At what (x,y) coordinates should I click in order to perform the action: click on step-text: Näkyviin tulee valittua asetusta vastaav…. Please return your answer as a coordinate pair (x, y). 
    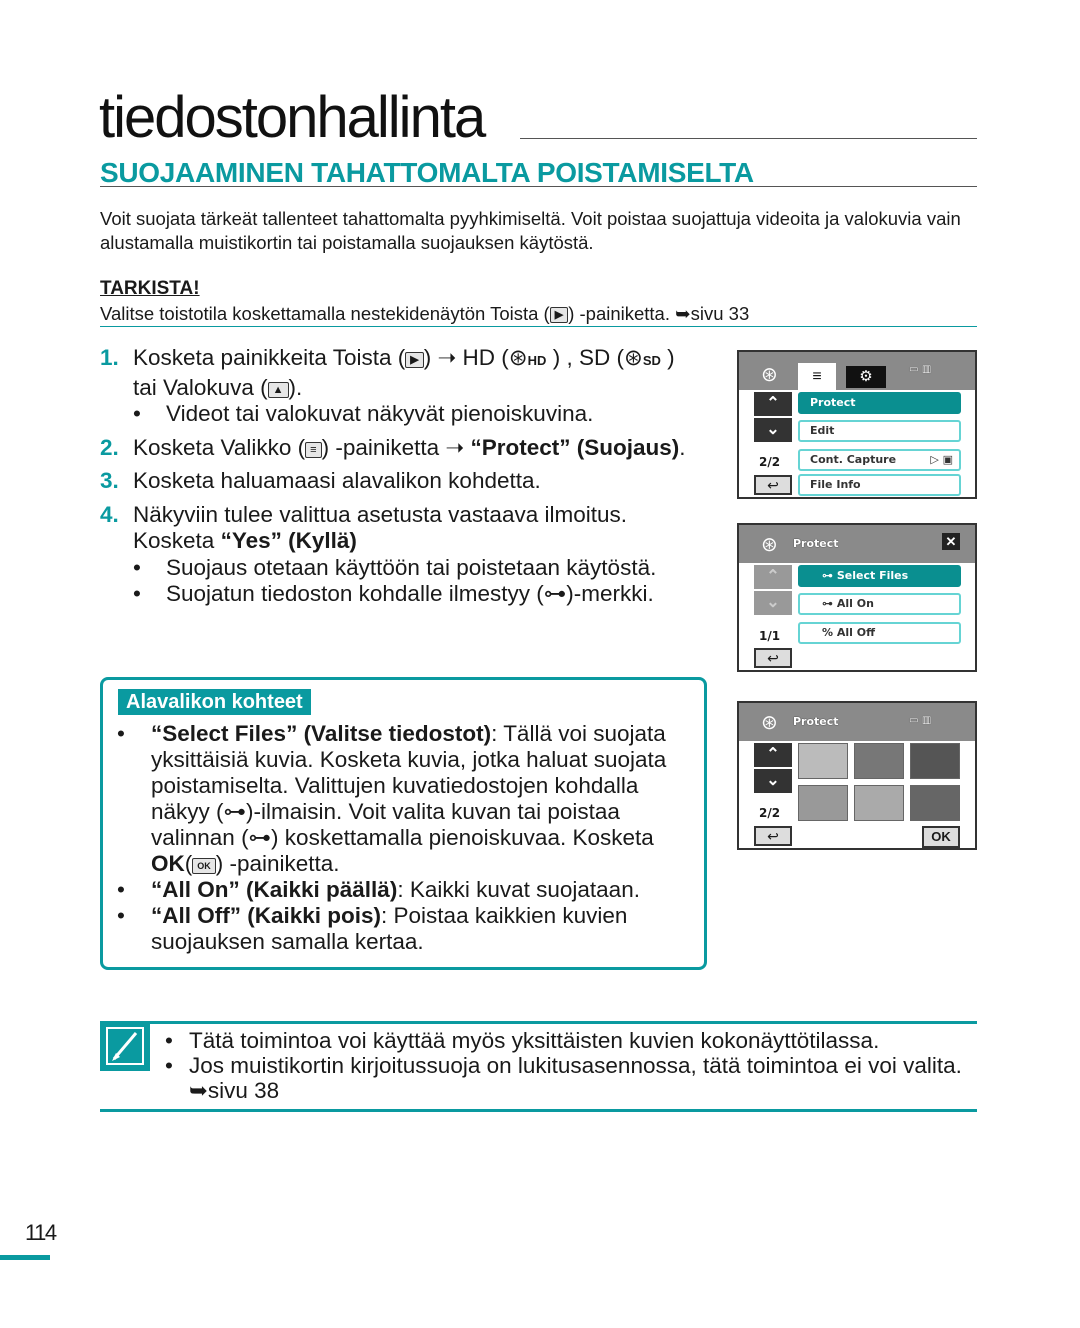
    Looking at the image, I should click on (380, 514).